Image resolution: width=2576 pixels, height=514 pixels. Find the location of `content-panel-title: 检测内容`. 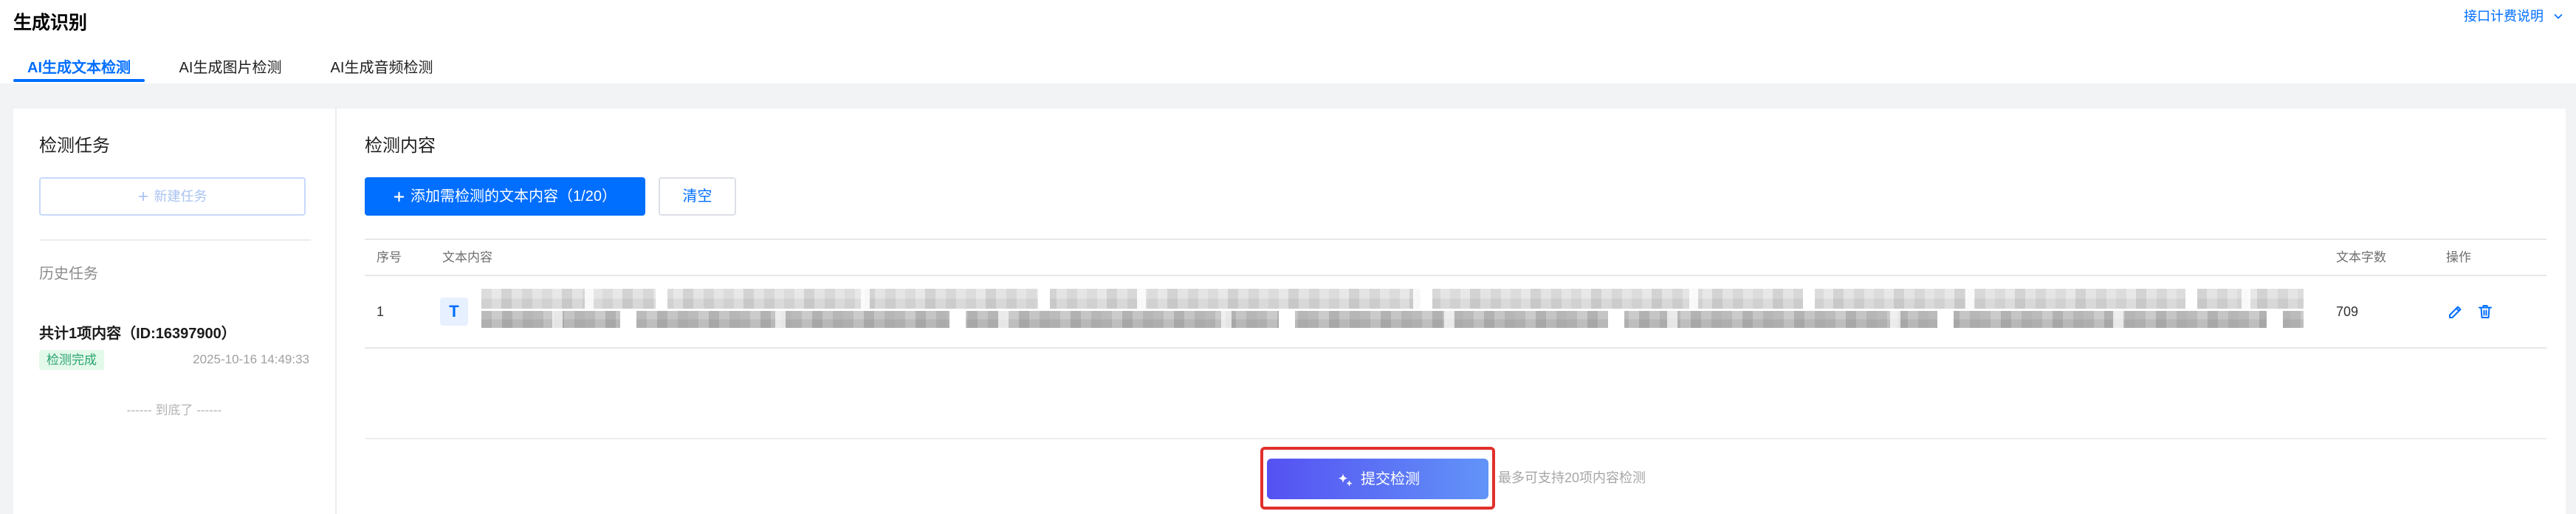

content-panel-title: 检测内容 is located at coordinates (400, 146).